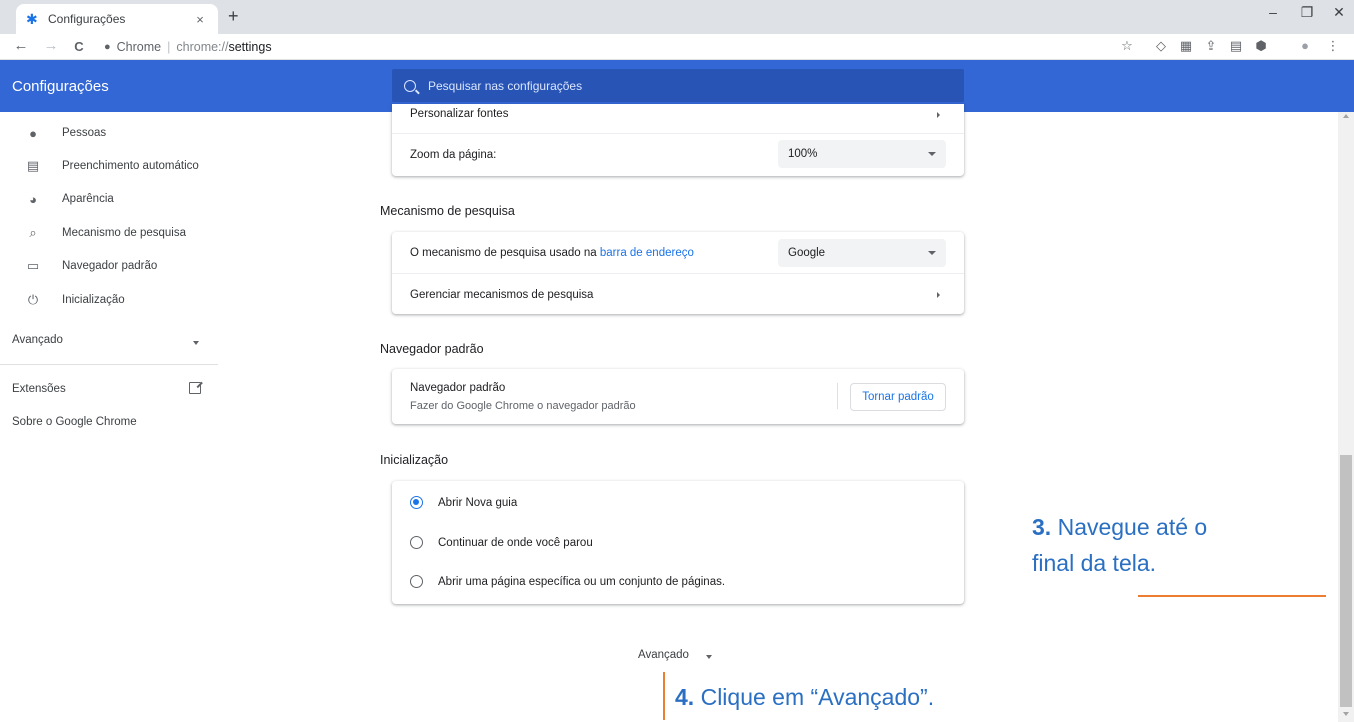 This screenshot has width=1354, height=722. What do you see at coordinates (1094, 563) in the screenshot?
I see `annotation-step3-line2: final da tela.` at bounding box center [1094, 563].